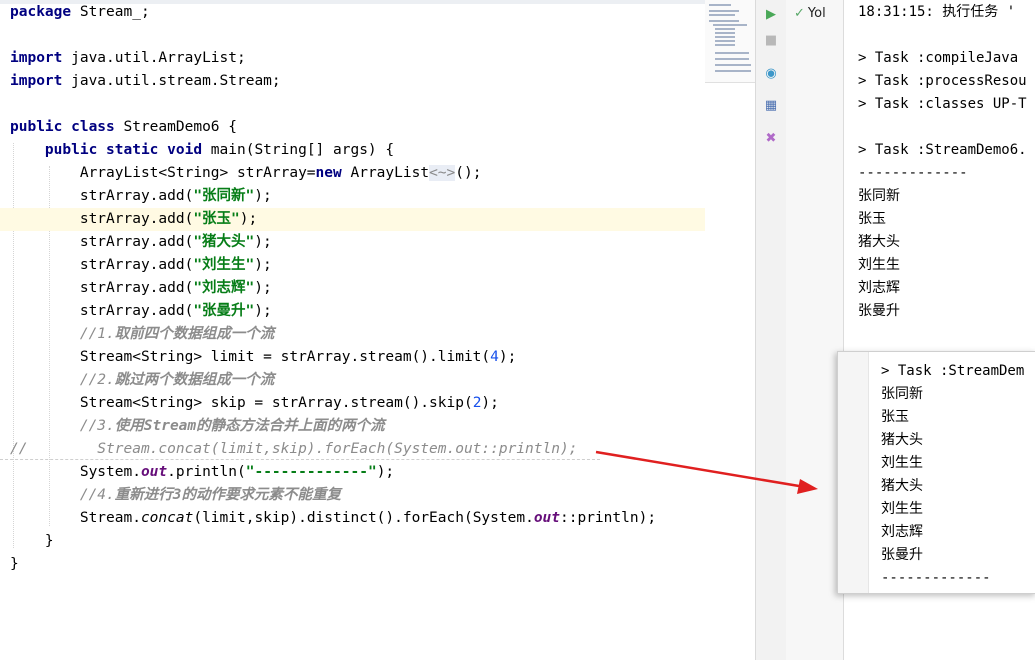  I want to click on code-token: new, so click(328, 173).